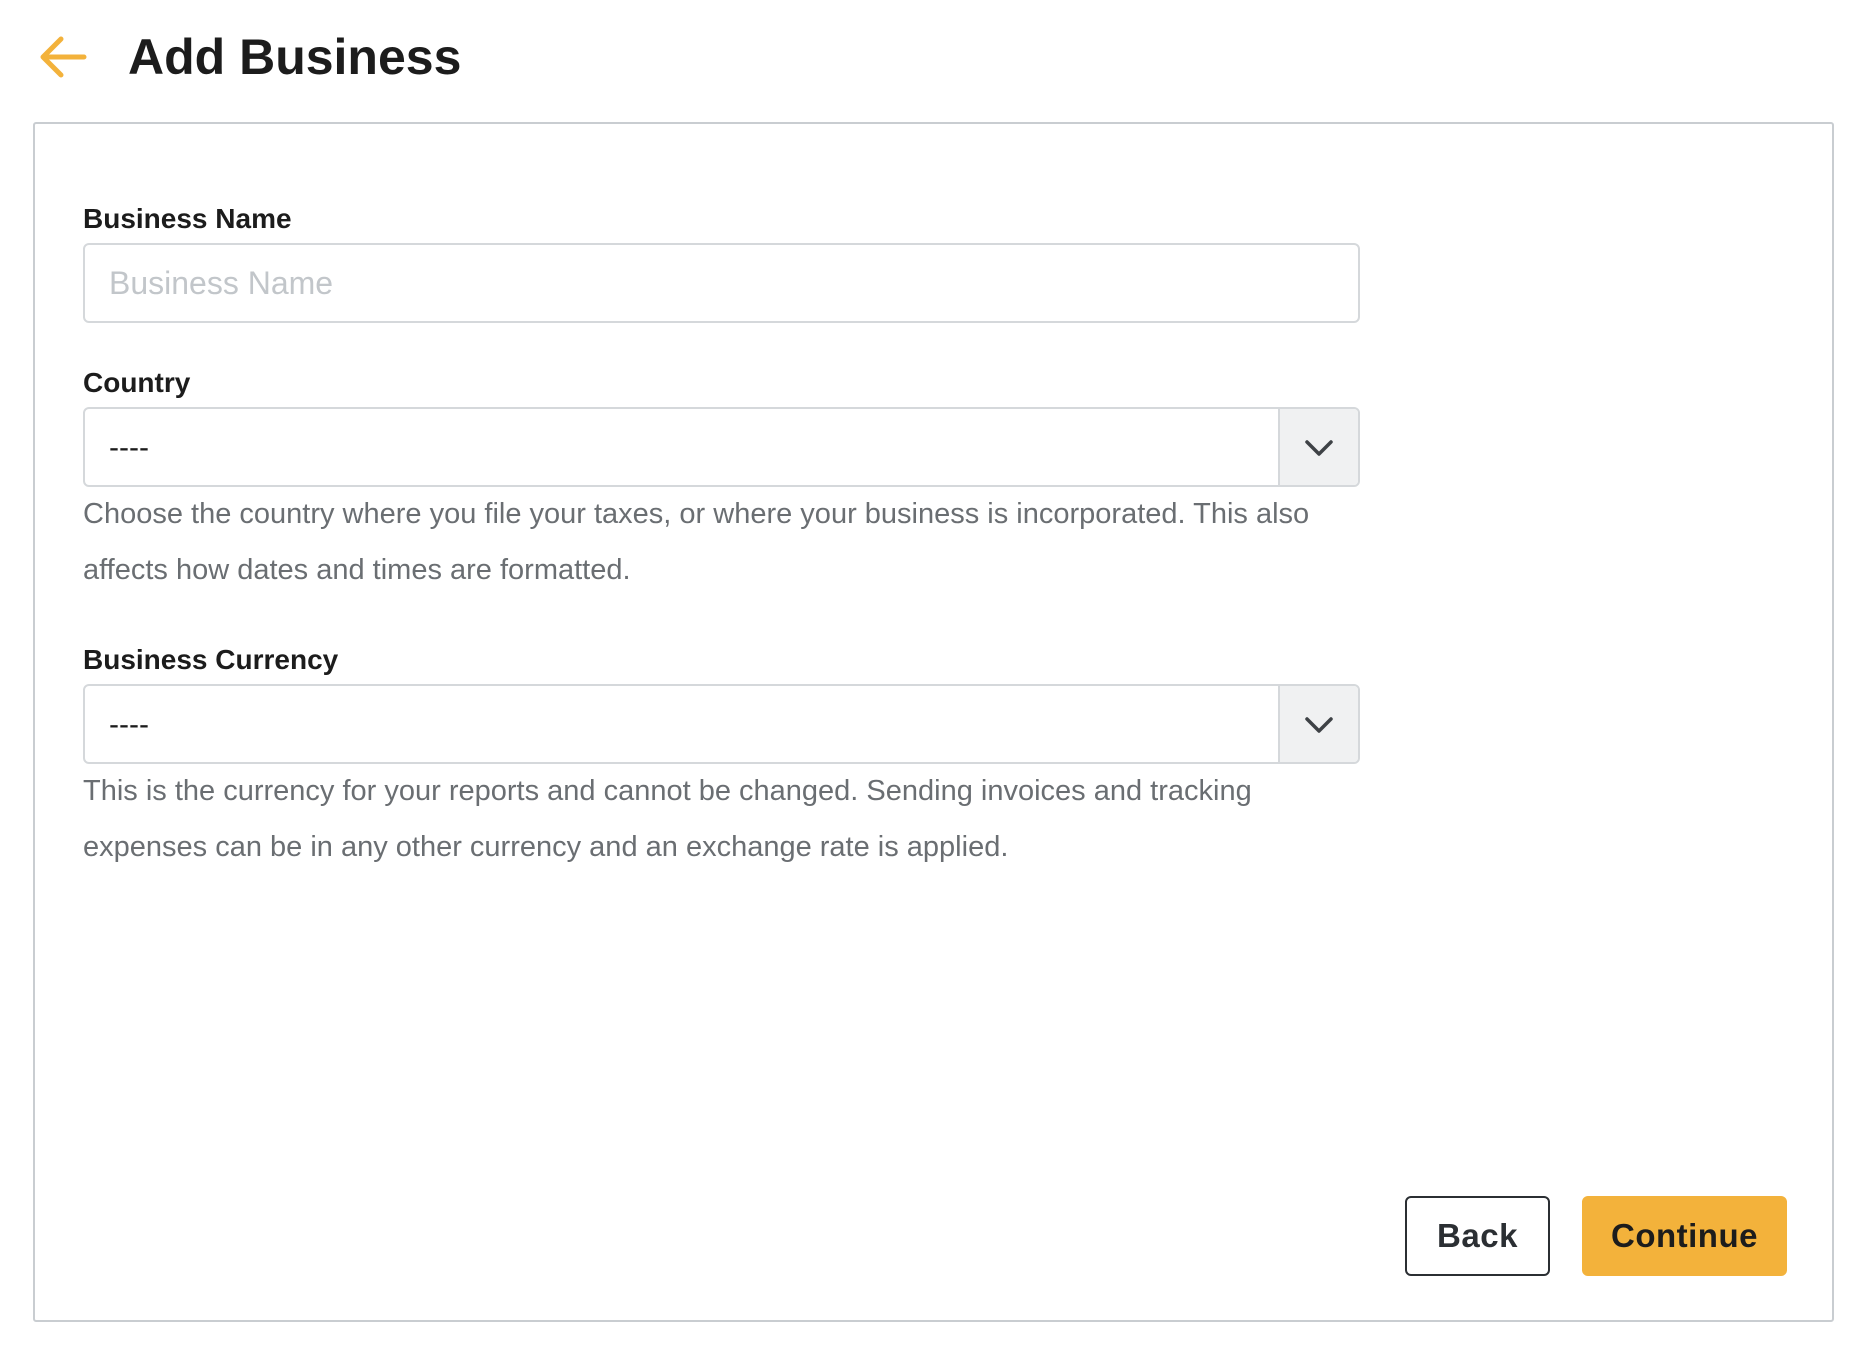 This screenshot has width=1868, height=1370. Describe the element at coordinates (211, 659) in the screenshot. I see `business-currency-label: Business Currency` at that location.